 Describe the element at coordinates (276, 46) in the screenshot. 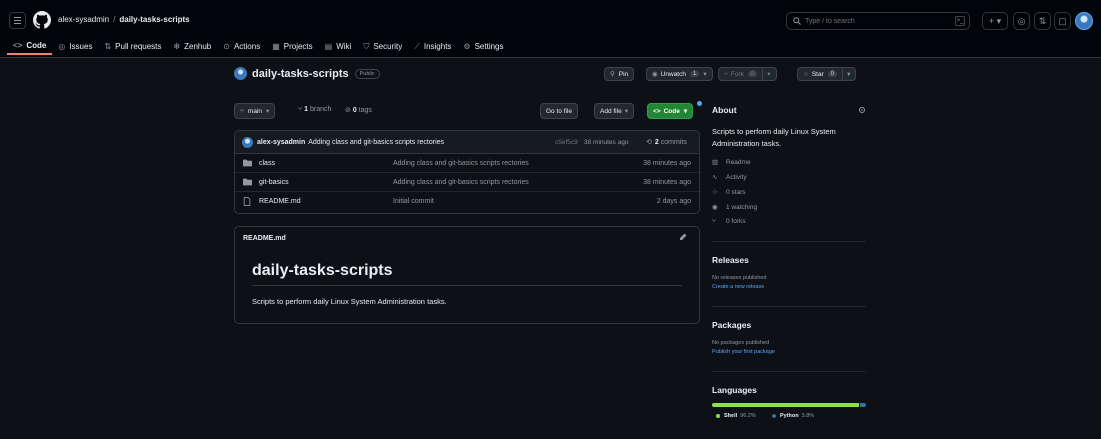

I see `projects-icon: ▦` at that location.